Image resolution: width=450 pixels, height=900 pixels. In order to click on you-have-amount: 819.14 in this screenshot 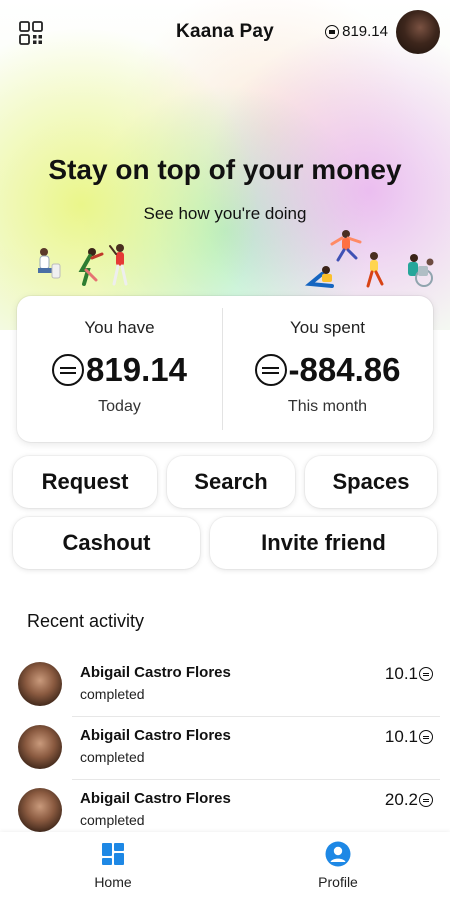, I will do `click(119, 370)`.